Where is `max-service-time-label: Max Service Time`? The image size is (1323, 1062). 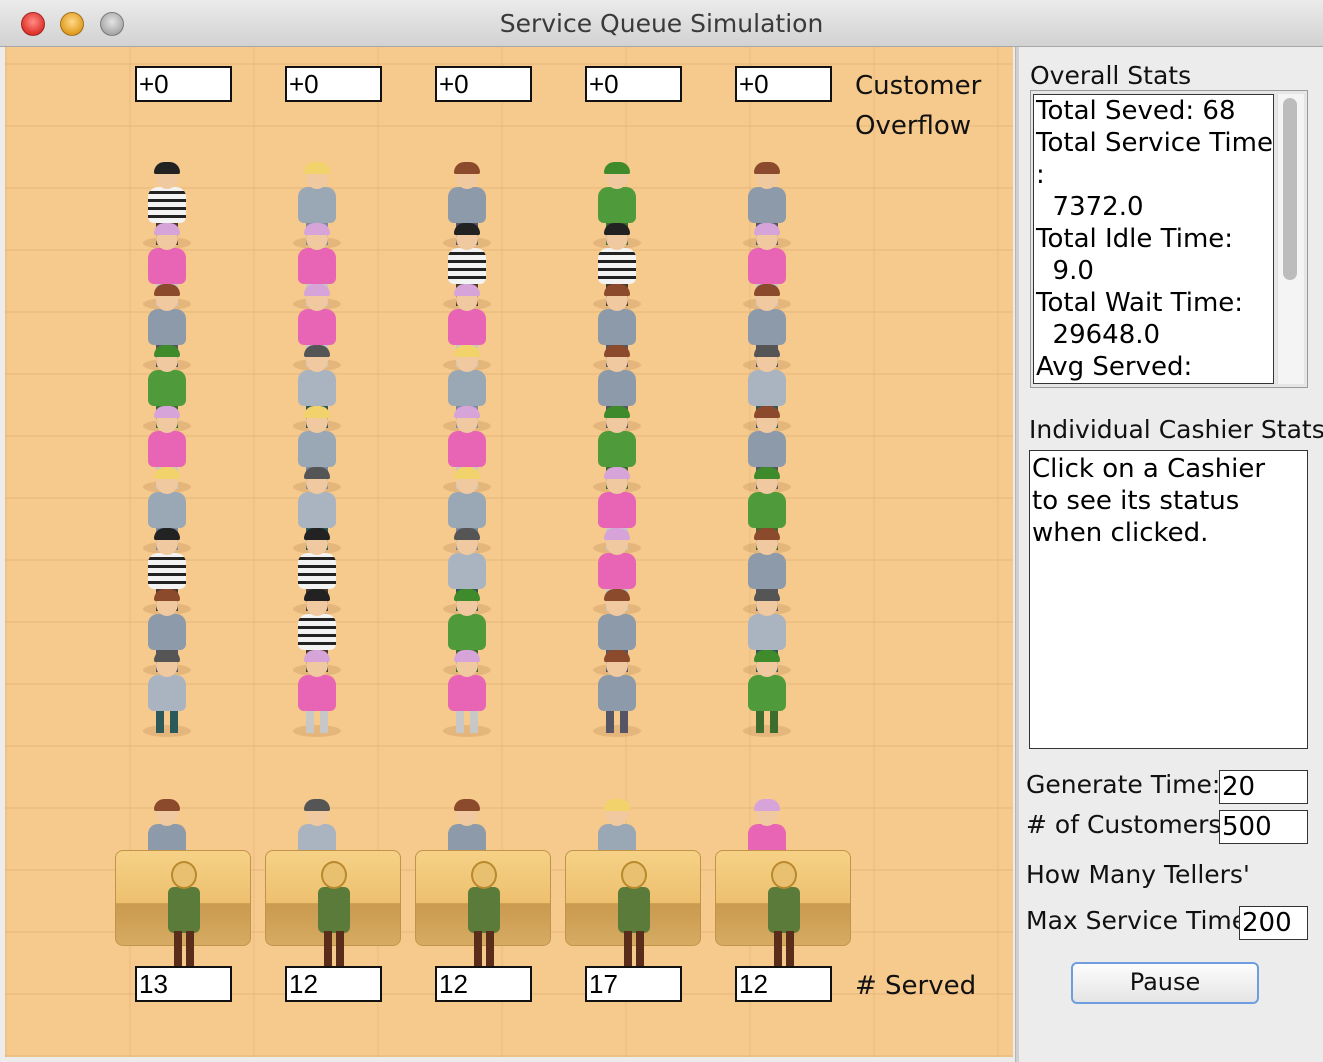
max-service-time-label: Max Service Time is located at coordinates (1137, 920).